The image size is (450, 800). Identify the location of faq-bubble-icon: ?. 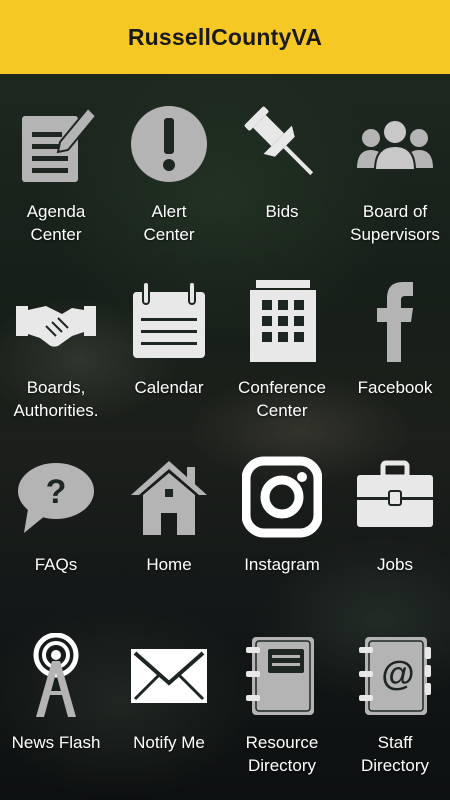
(56, 497).